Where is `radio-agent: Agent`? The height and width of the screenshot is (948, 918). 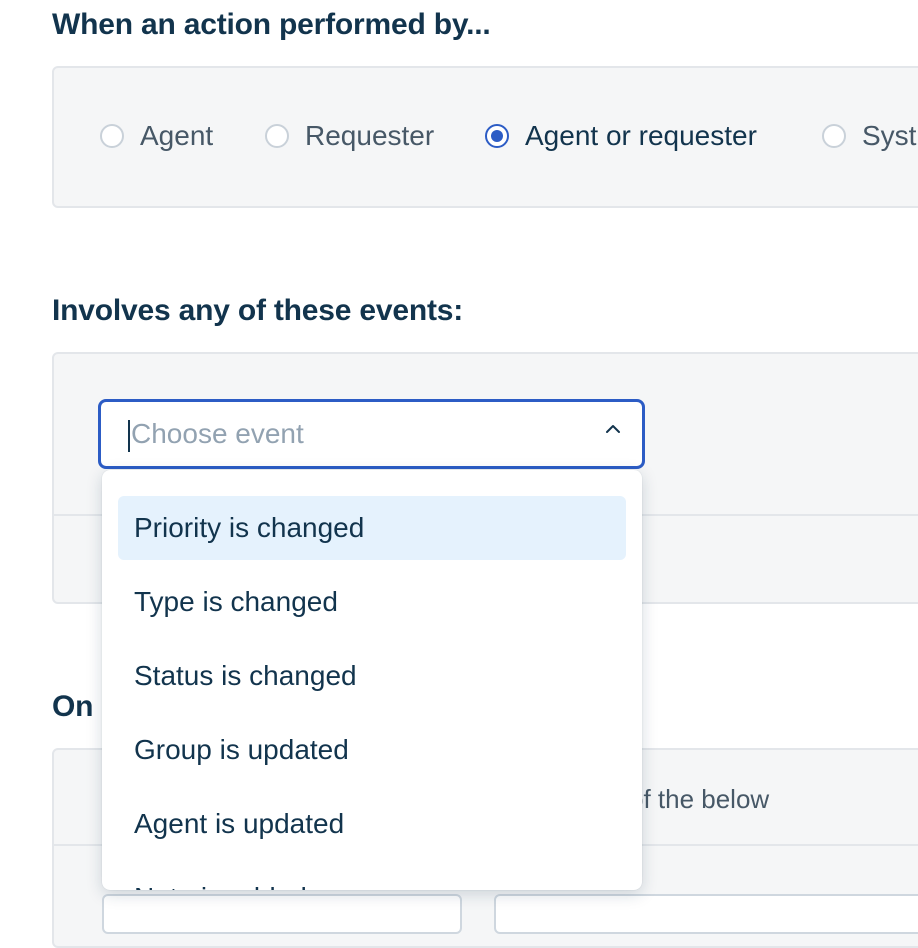
radio-agent: Agent is located at coordinates (156, 136).